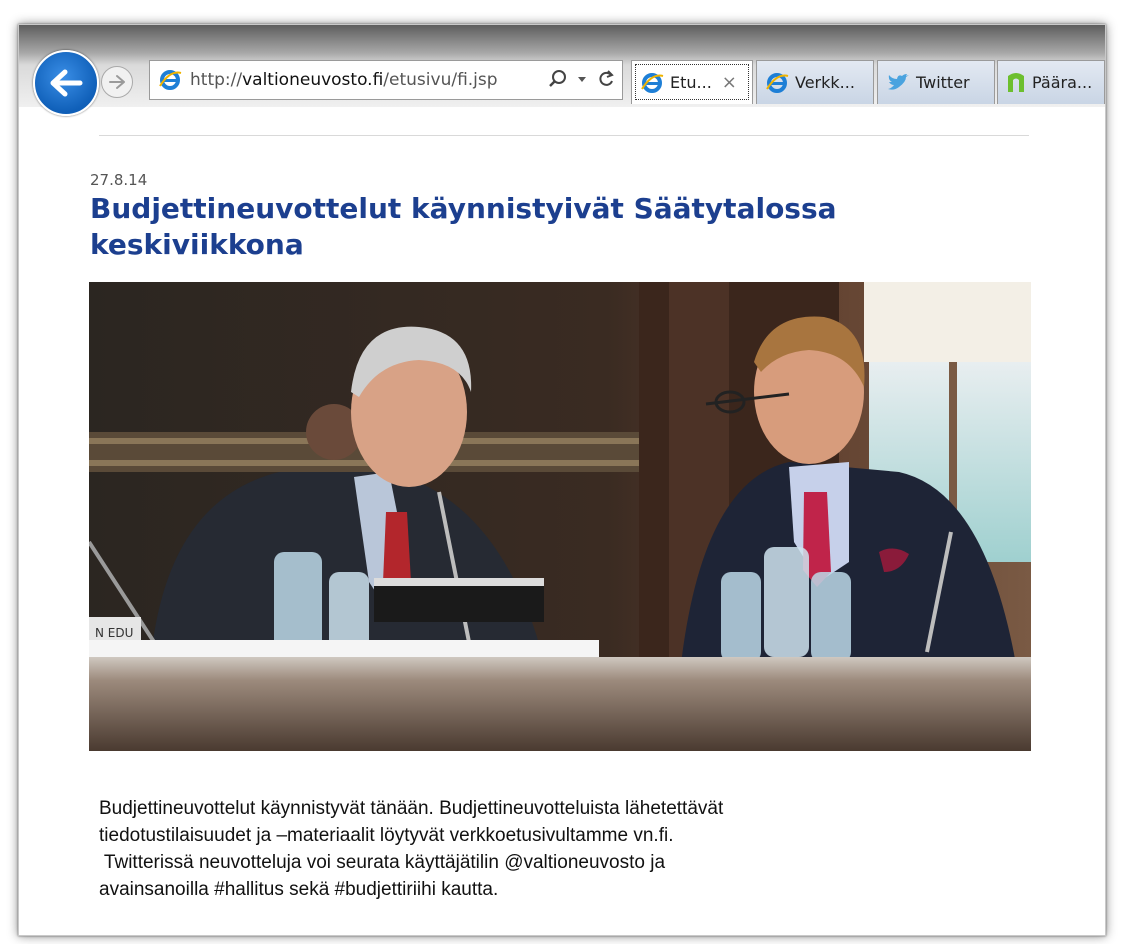 Image resolution: width=1122 pixels, height=944 pixels. Describe the element at coordinates (1016, 82) in the screenshot. I see `green-n-icon` at that location.